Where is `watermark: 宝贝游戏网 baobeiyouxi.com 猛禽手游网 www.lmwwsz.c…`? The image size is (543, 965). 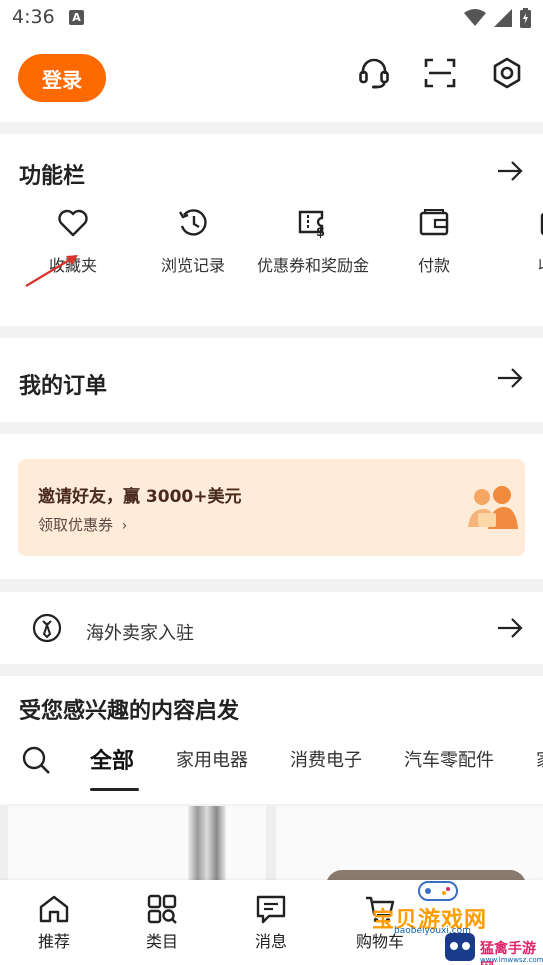
watermark: 宝贝游戏网 baobeiyouxi.com 猛禽手游网 www.lmwwsz.c… is located at coordinates (457, 918).